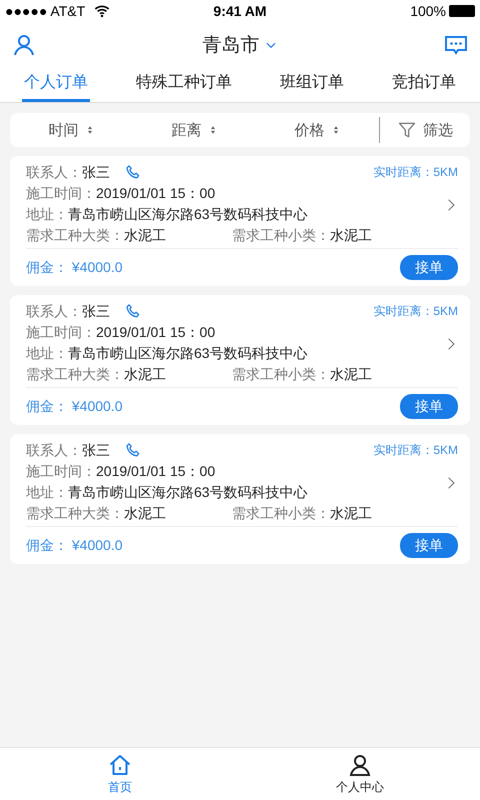 Image resolution: width=480 pixels, height=800 pixels. I want to click on nav-tab: 个人中心, so click(360, 774).